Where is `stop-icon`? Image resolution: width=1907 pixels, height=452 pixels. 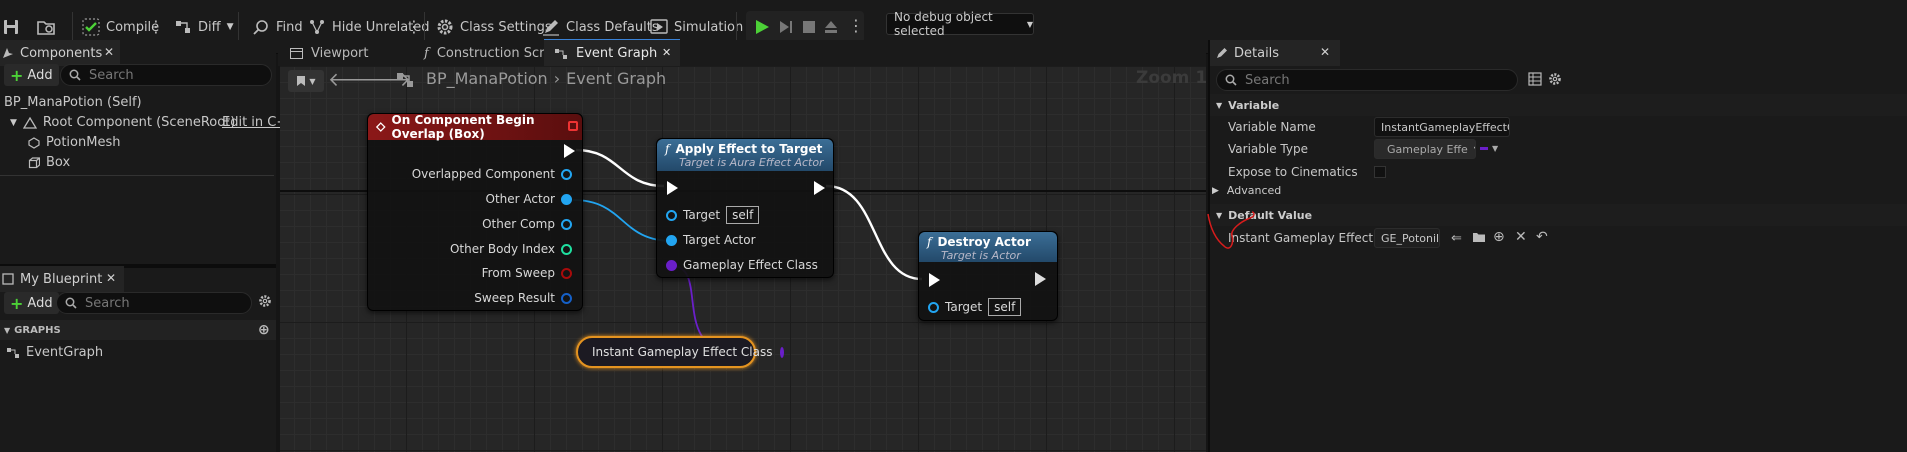
stop-icon is located at coordinates (809, 28).